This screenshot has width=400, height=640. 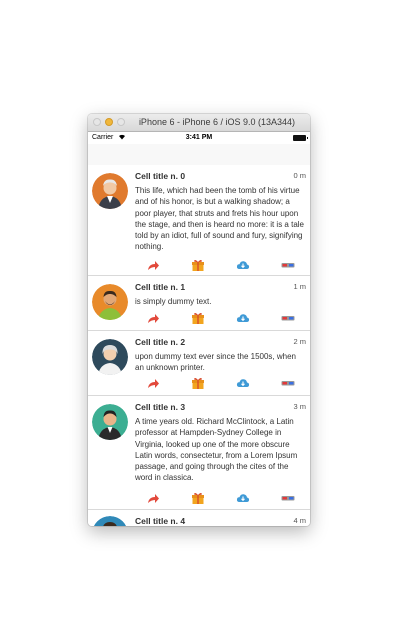 What do you see at coordinates (199, 155) in the screenshot?
I see `navigation-bar` at bounding box center [199, 155].